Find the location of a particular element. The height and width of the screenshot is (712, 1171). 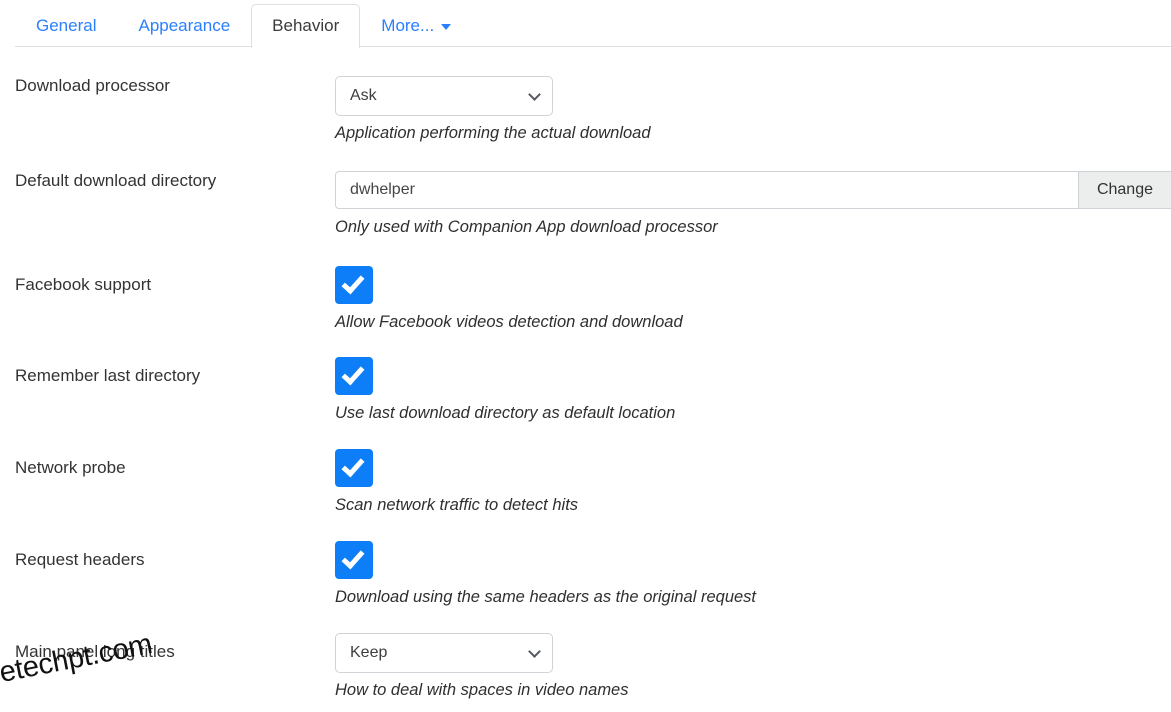

setting-label-request-headers: Request headers is located at coordinates (80, 559).